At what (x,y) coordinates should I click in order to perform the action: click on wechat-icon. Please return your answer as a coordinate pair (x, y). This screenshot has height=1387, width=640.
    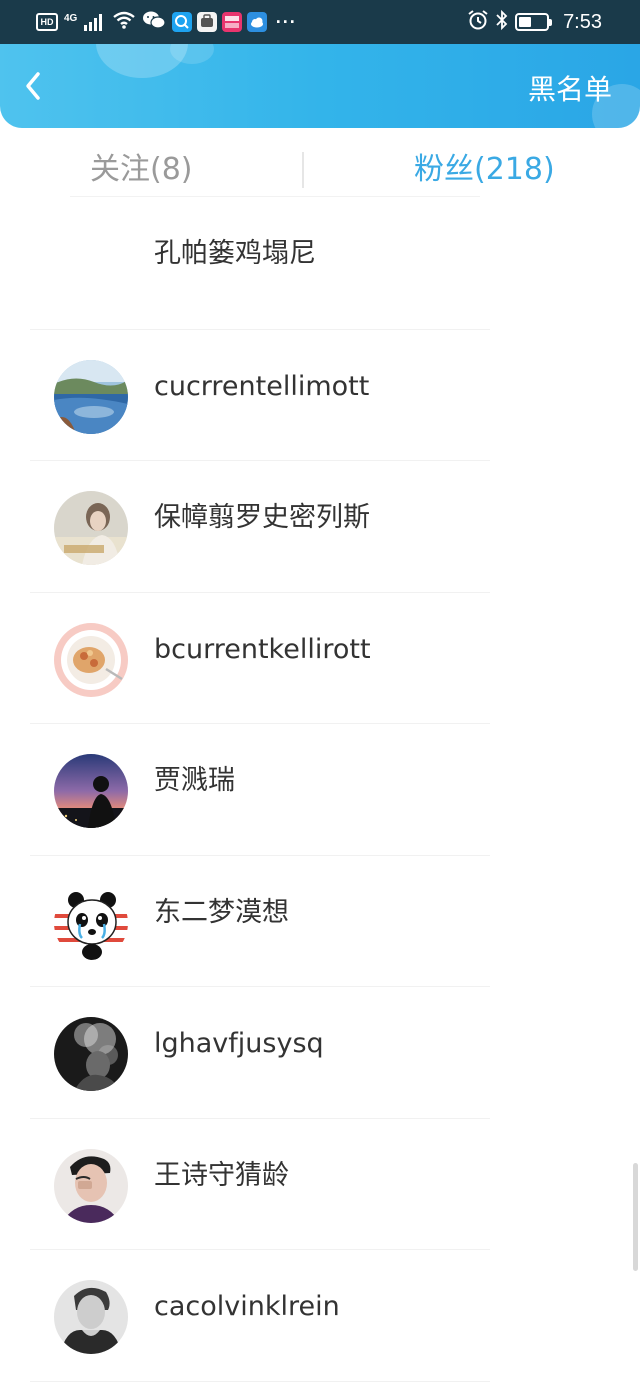
    Looking at the image, I should click on (154, 22).